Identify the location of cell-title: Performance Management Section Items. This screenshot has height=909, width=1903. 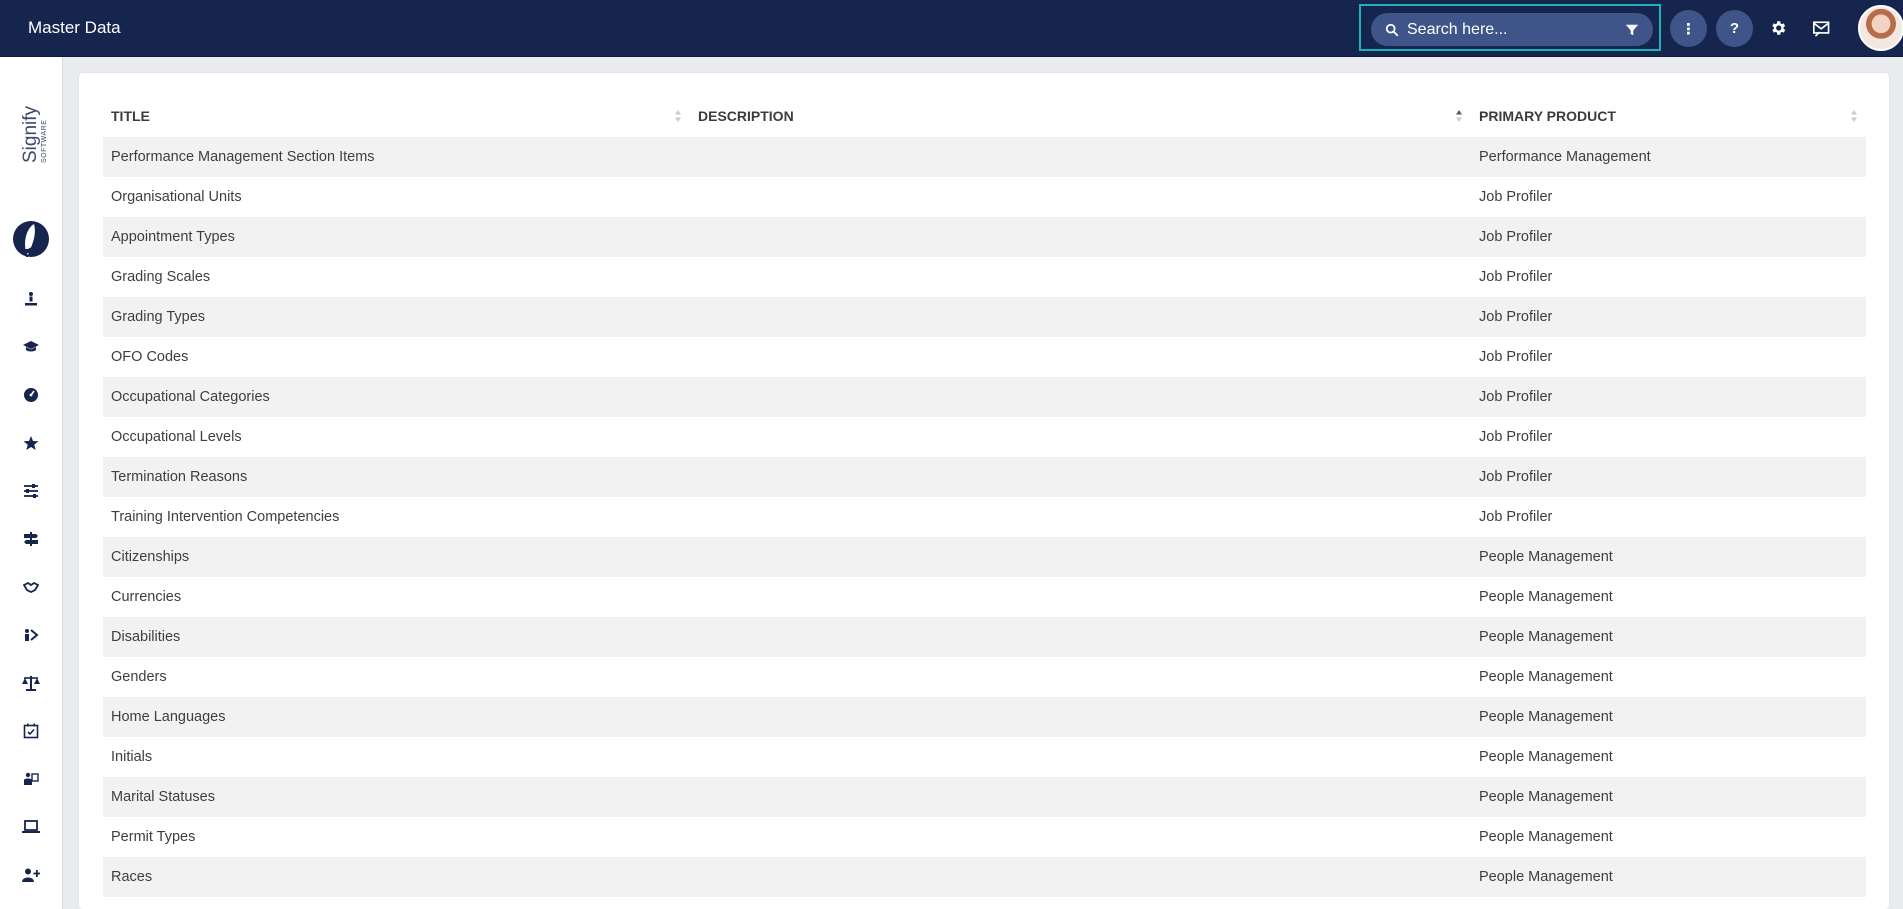
(396, 157).